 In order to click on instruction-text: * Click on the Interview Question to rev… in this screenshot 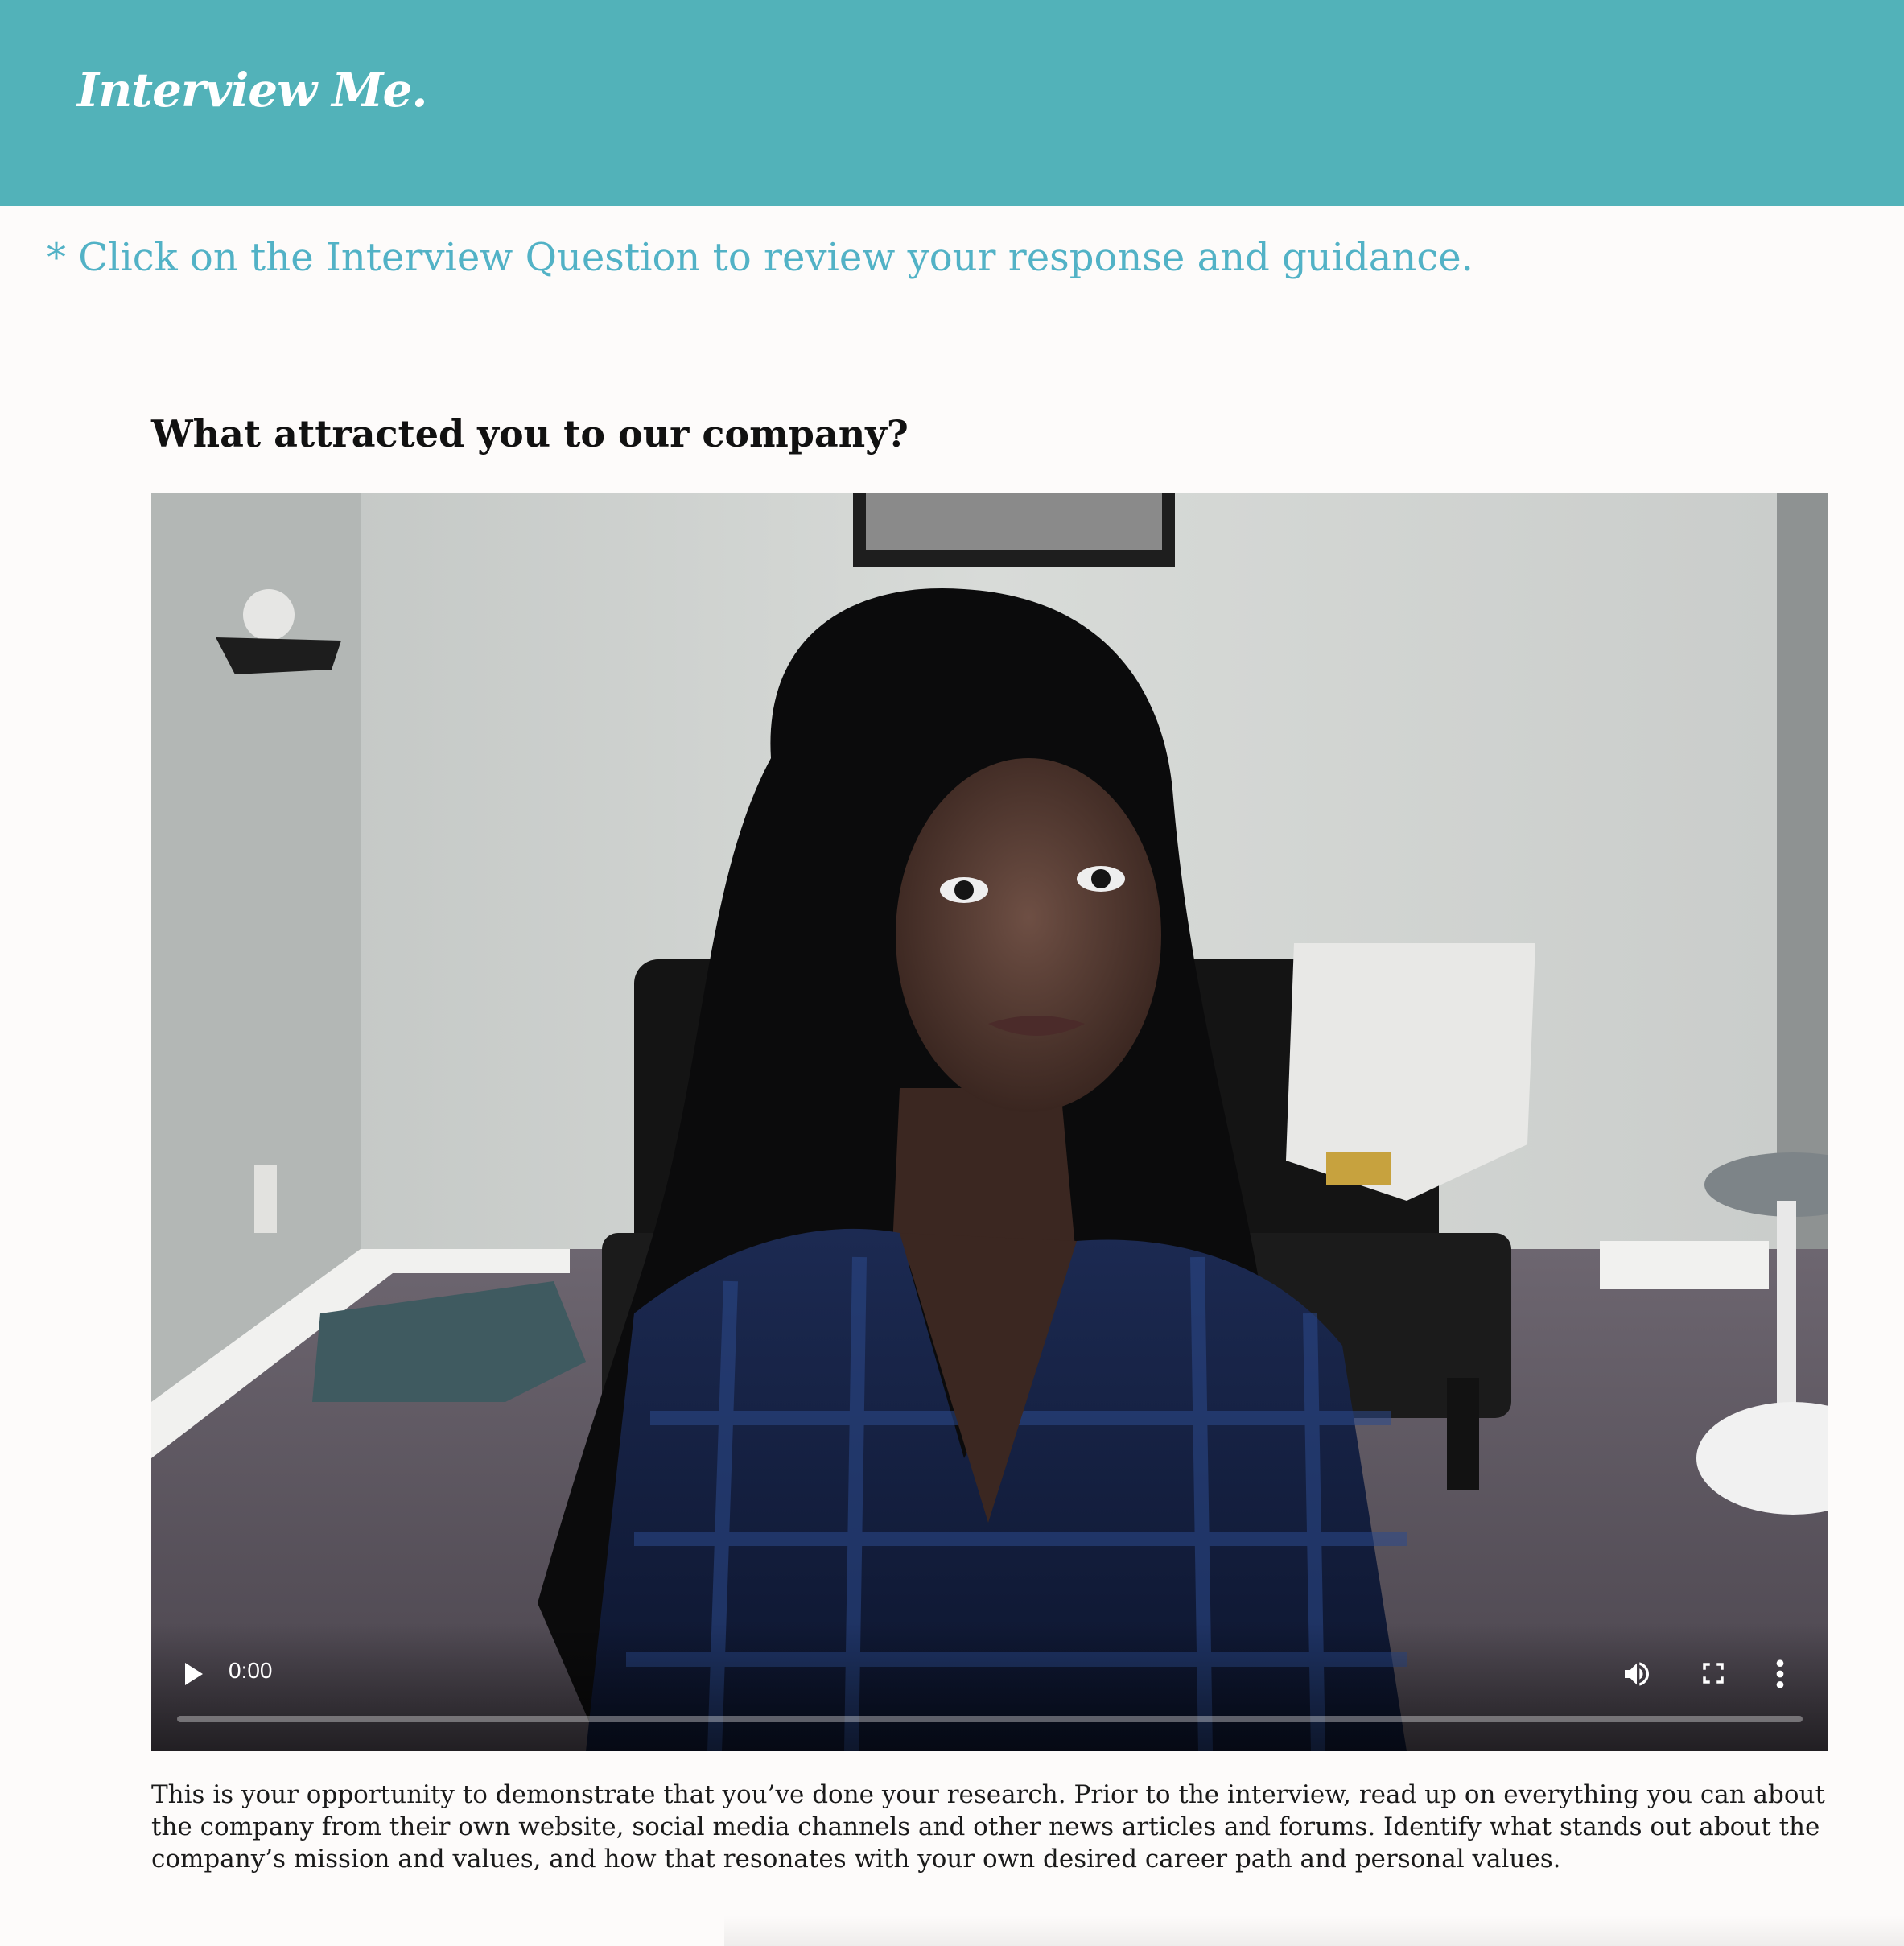, I will do `click(760, 257)`.